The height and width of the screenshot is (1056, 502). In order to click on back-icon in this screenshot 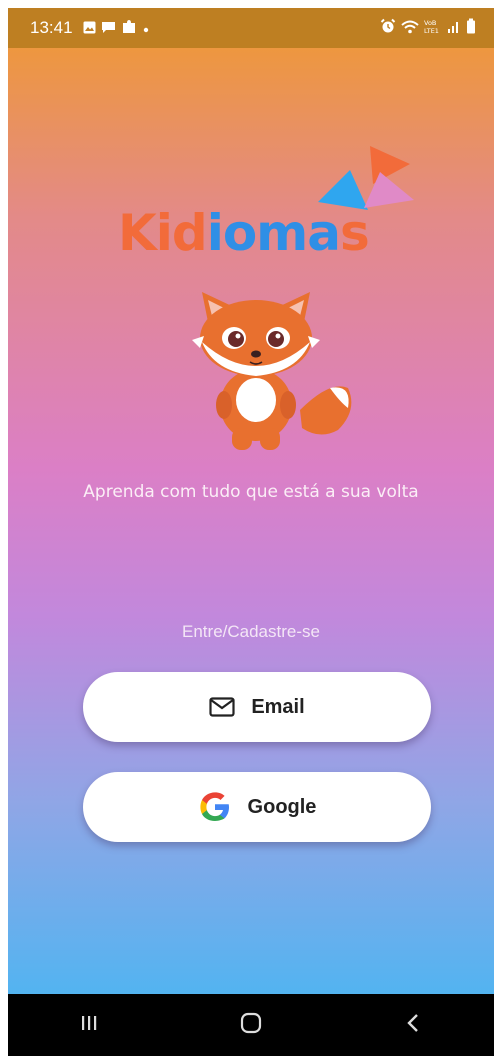, I will do `click(413, 1025)`.